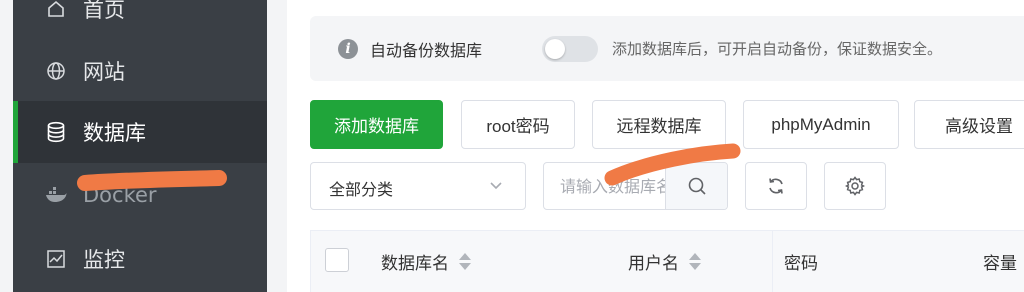 Image resolution: width=1024 pixels, height=292 pixels. I want to click on gear-icon, so click(855, 186).